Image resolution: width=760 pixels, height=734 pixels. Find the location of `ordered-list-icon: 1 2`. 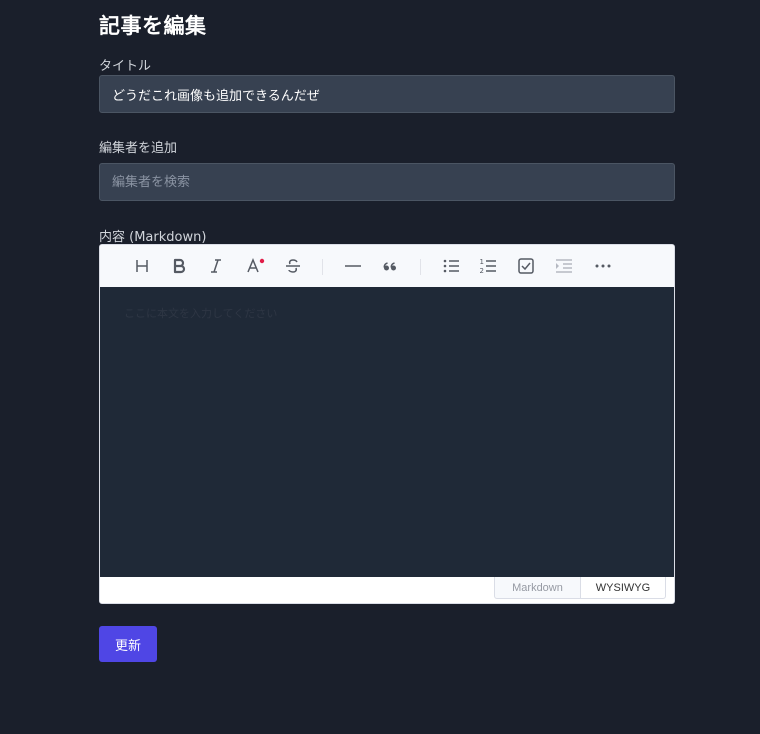

ordered-list-icon: 1 2 is located at coordinates (488, 266).